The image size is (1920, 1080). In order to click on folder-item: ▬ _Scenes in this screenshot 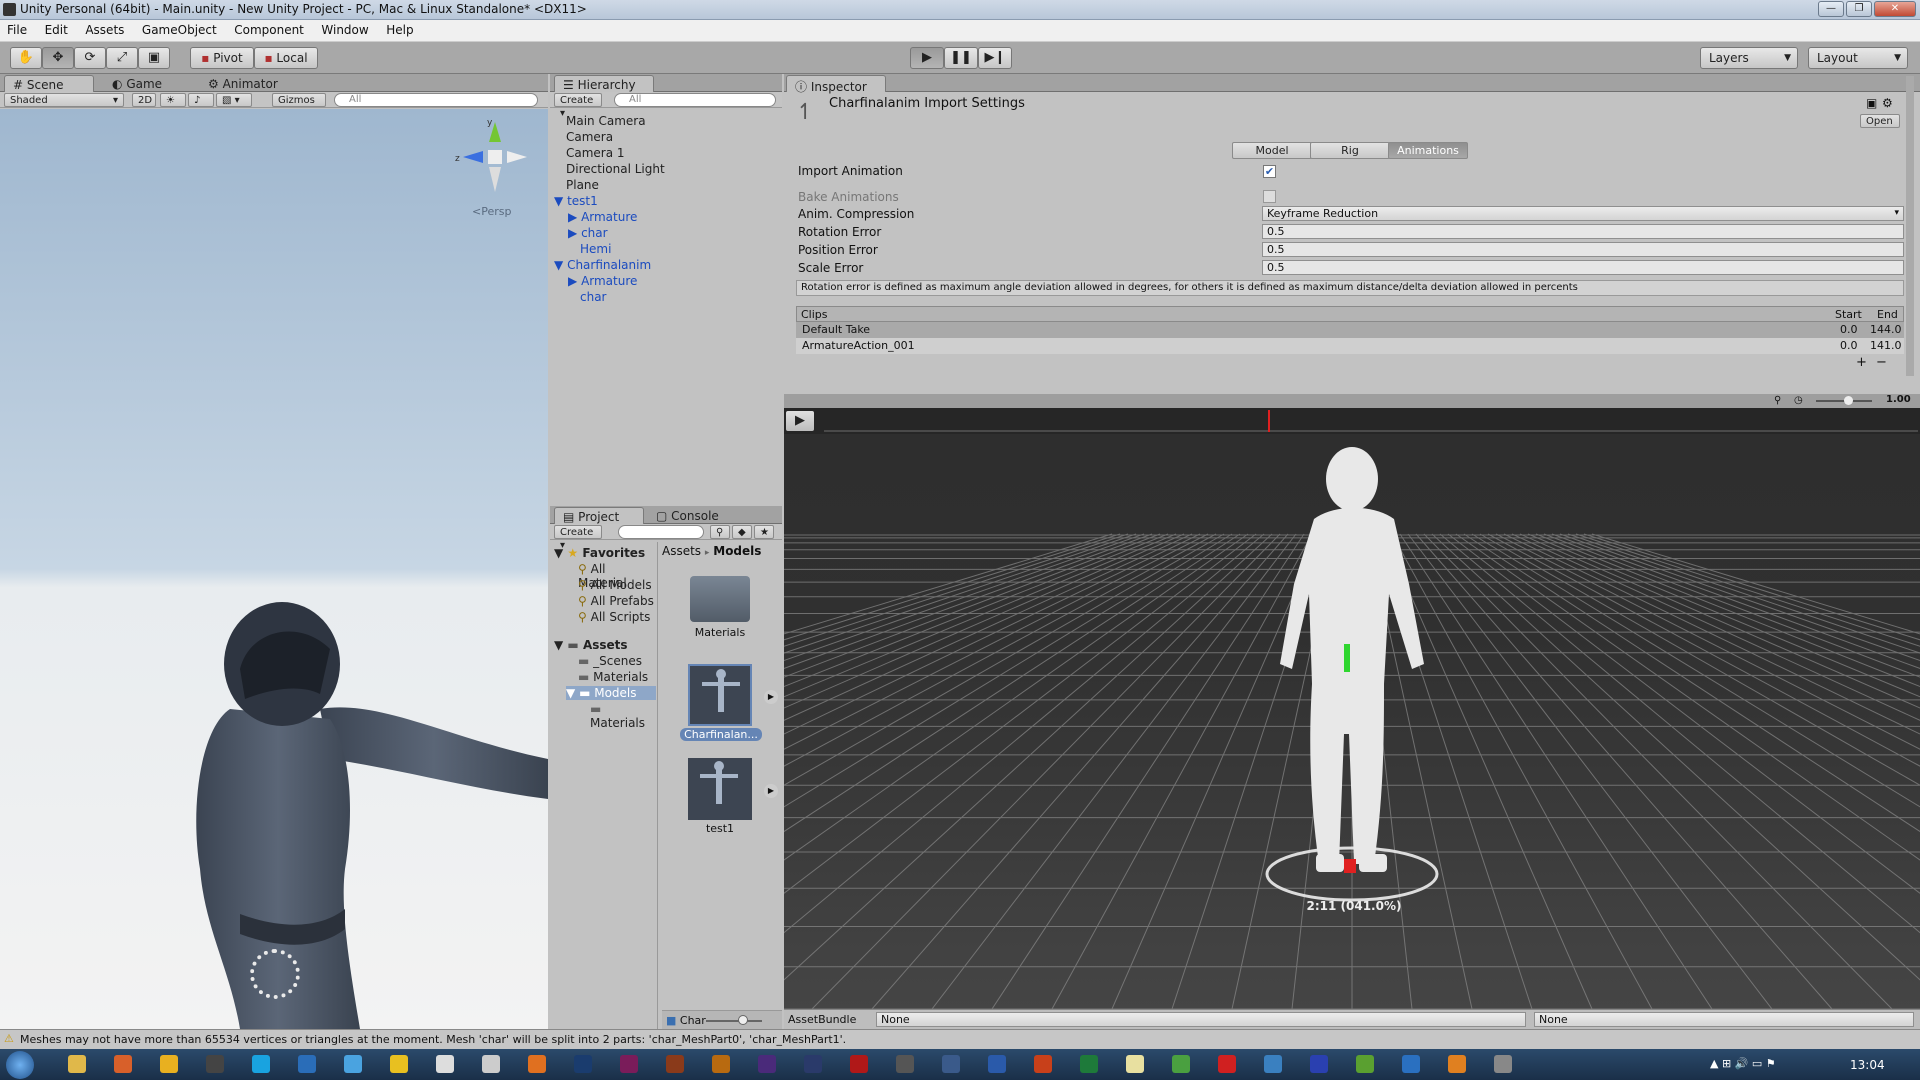, I will do `click(610, 661)`.